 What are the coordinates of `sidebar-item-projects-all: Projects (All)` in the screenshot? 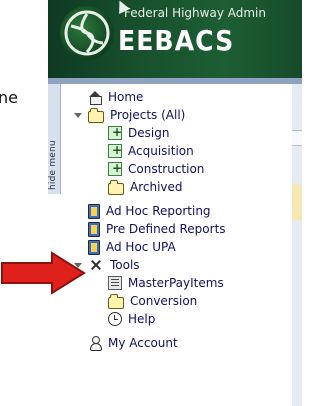 It's located at (128, 115).